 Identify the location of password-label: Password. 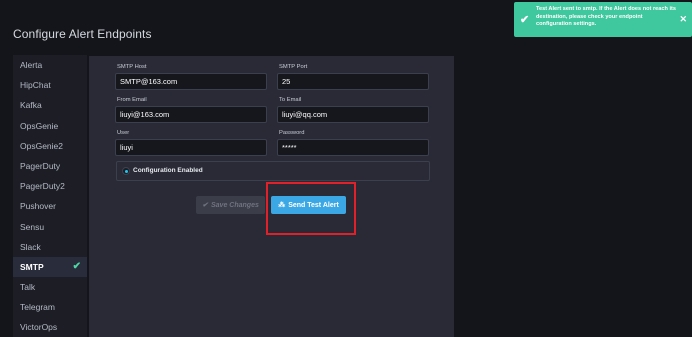
(292, 133).